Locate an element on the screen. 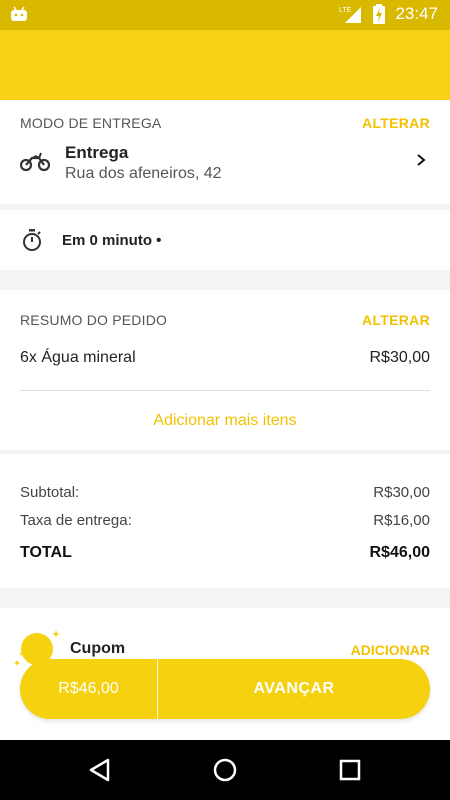  order-item-name: 6x Água mineral is located at coordinates (78, 357).